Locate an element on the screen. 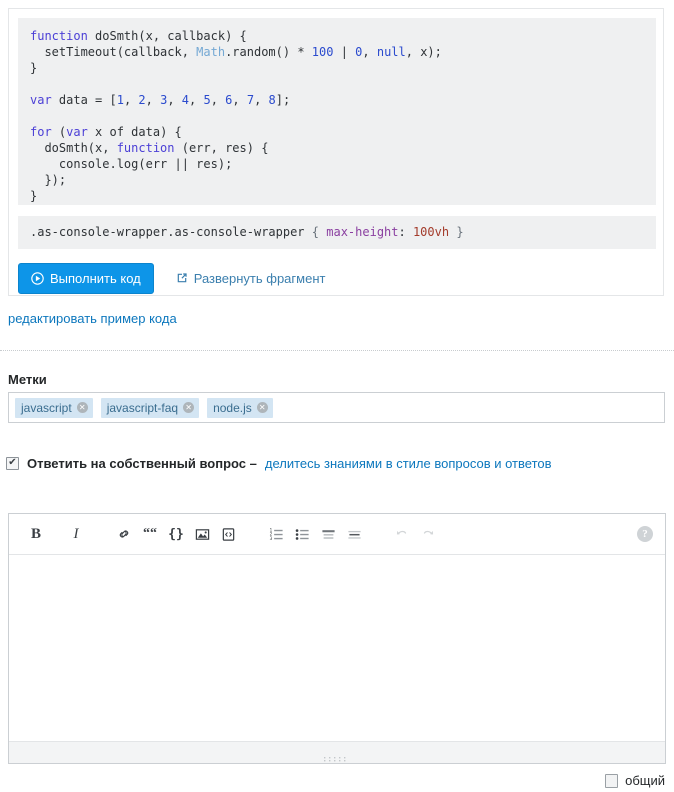  community-wiki-label: общий is located at coordinates (645, 780).